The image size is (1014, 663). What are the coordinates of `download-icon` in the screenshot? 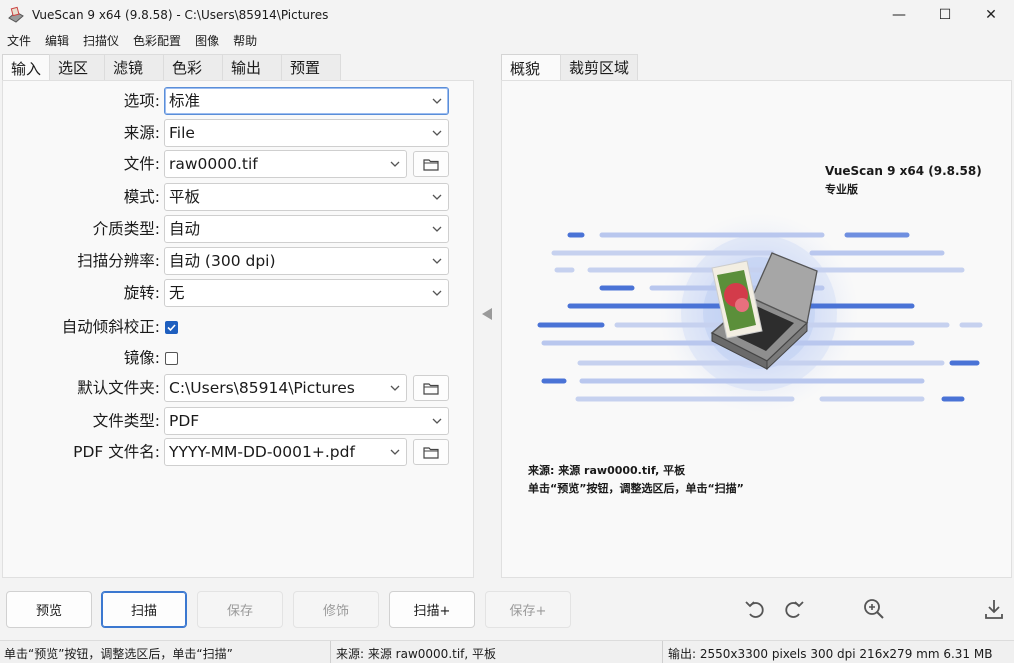 It's located at (994, 609).